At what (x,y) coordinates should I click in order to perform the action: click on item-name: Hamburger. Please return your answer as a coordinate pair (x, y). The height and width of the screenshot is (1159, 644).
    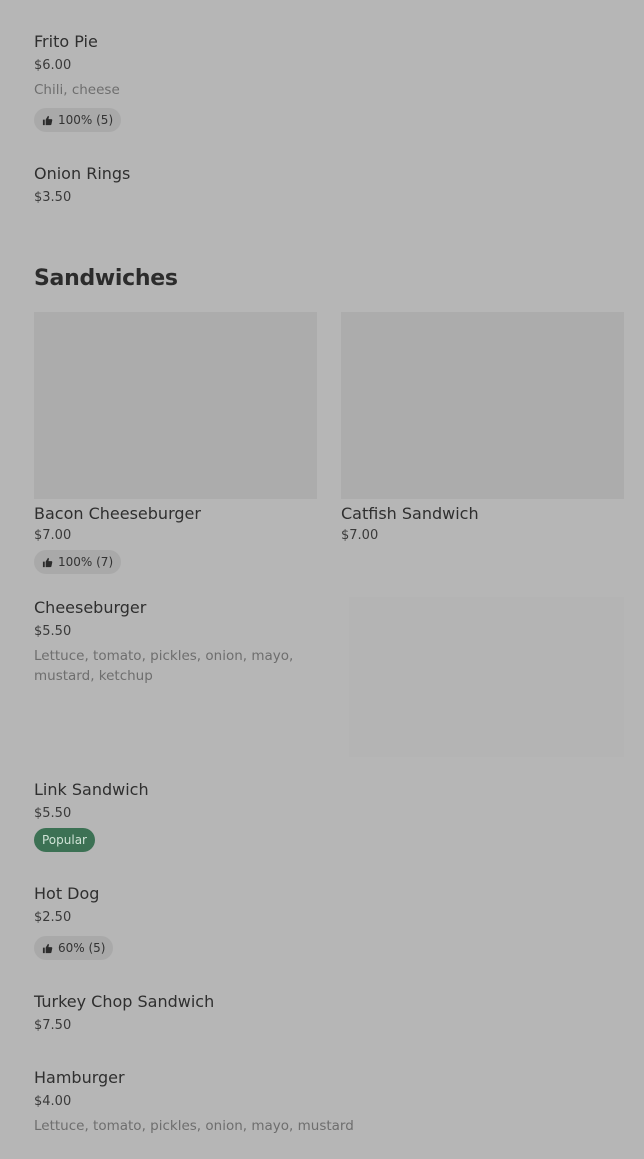
    Looking at the image, I should click on (79, 1077).